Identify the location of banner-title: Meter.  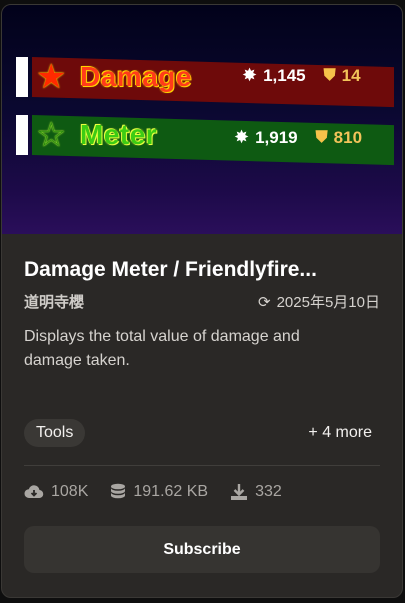
(119, 134).